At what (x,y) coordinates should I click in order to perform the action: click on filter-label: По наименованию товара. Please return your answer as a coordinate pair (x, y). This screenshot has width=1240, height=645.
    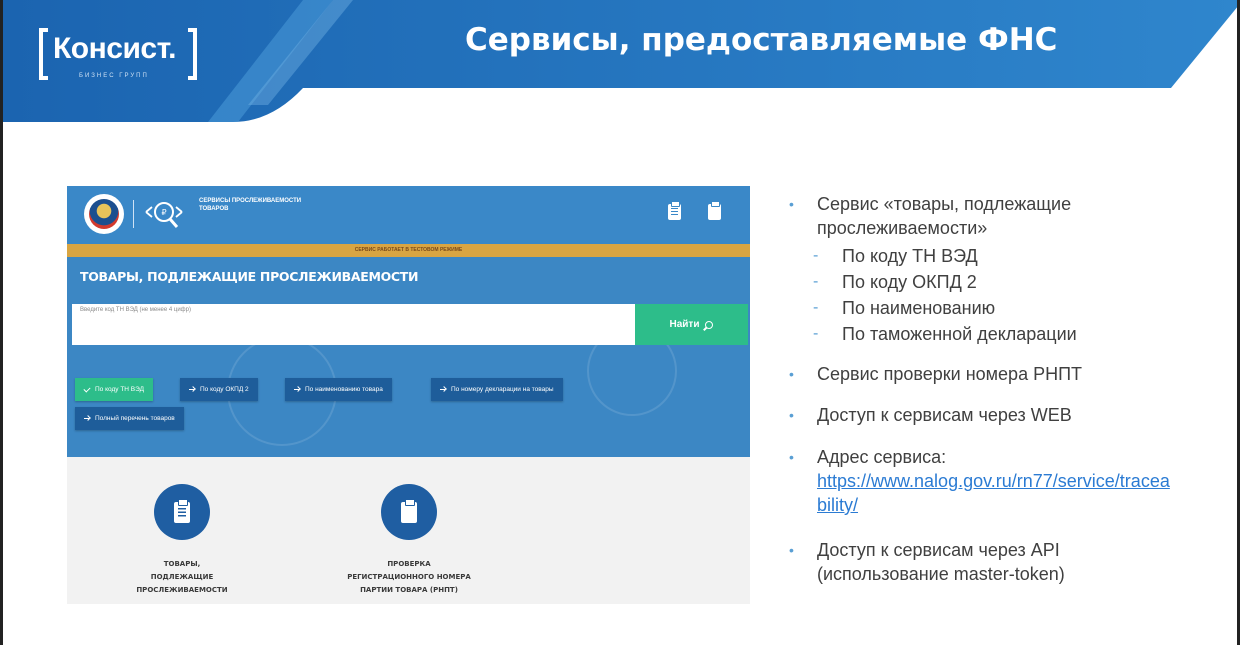
    Looking at the image, I should click on (344, 389).